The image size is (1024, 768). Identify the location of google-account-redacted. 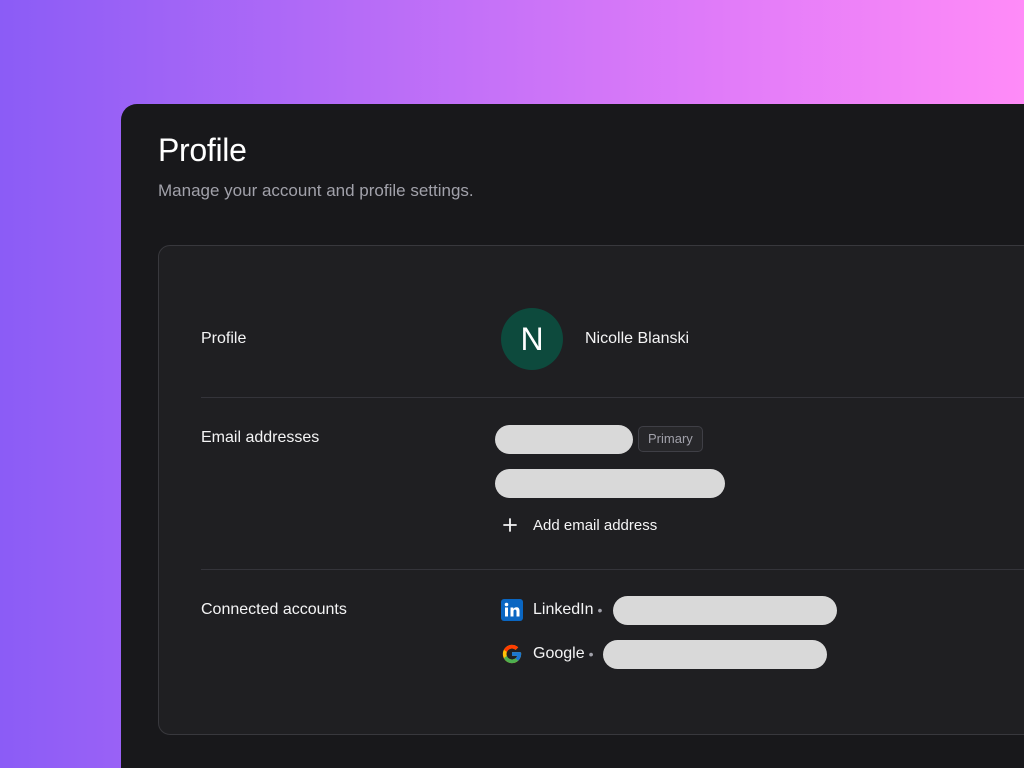
(715, 654).